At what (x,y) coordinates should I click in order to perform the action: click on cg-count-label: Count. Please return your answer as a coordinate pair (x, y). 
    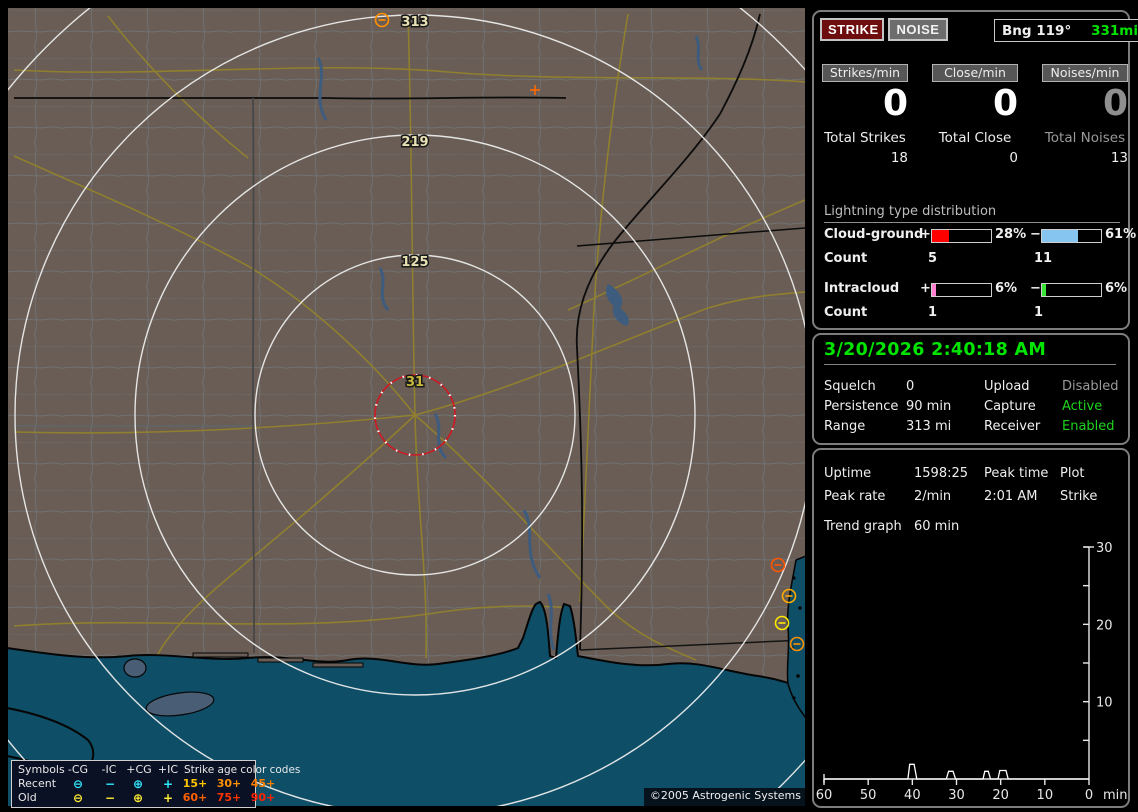
    Looking at the image, I should click on (846, 258).